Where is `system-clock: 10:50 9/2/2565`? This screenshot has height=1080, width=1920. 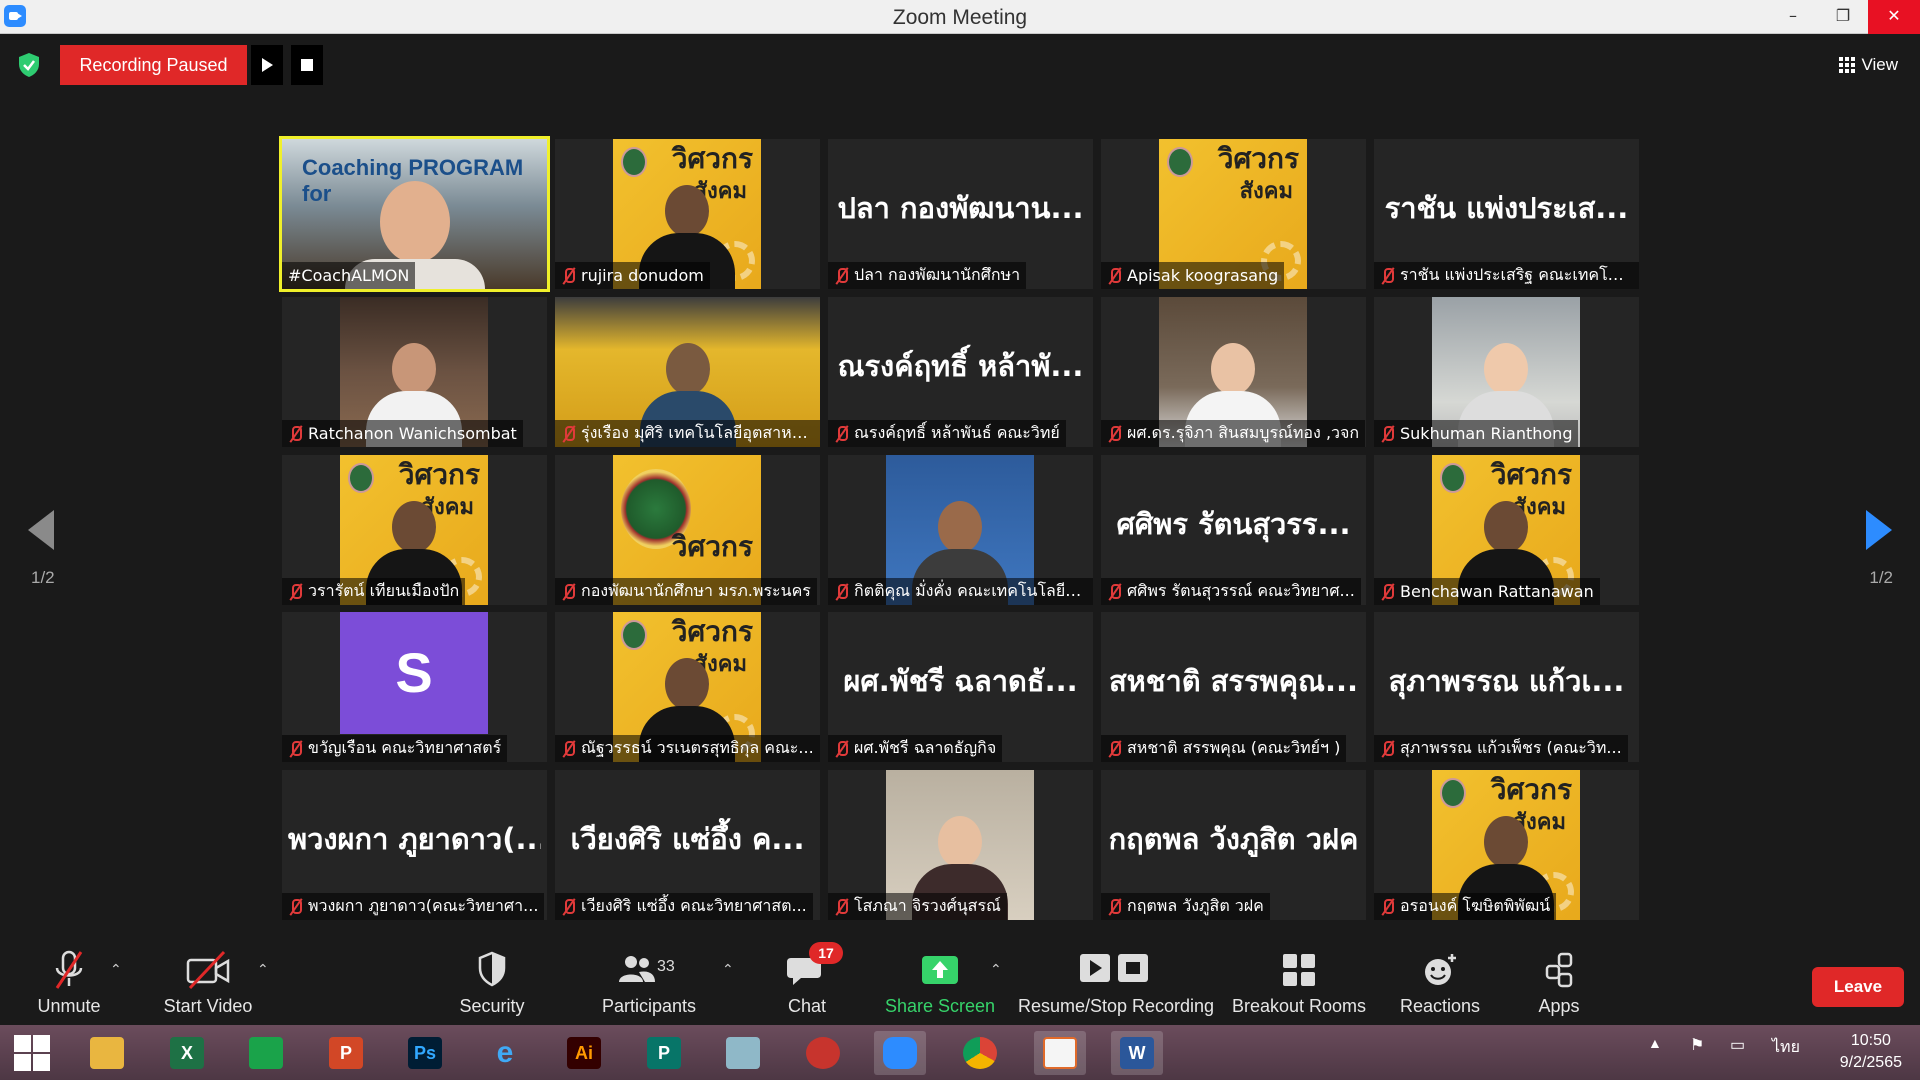 system-clock: 10:50 9/2/2565 is located at coordinates (1871, 1052).